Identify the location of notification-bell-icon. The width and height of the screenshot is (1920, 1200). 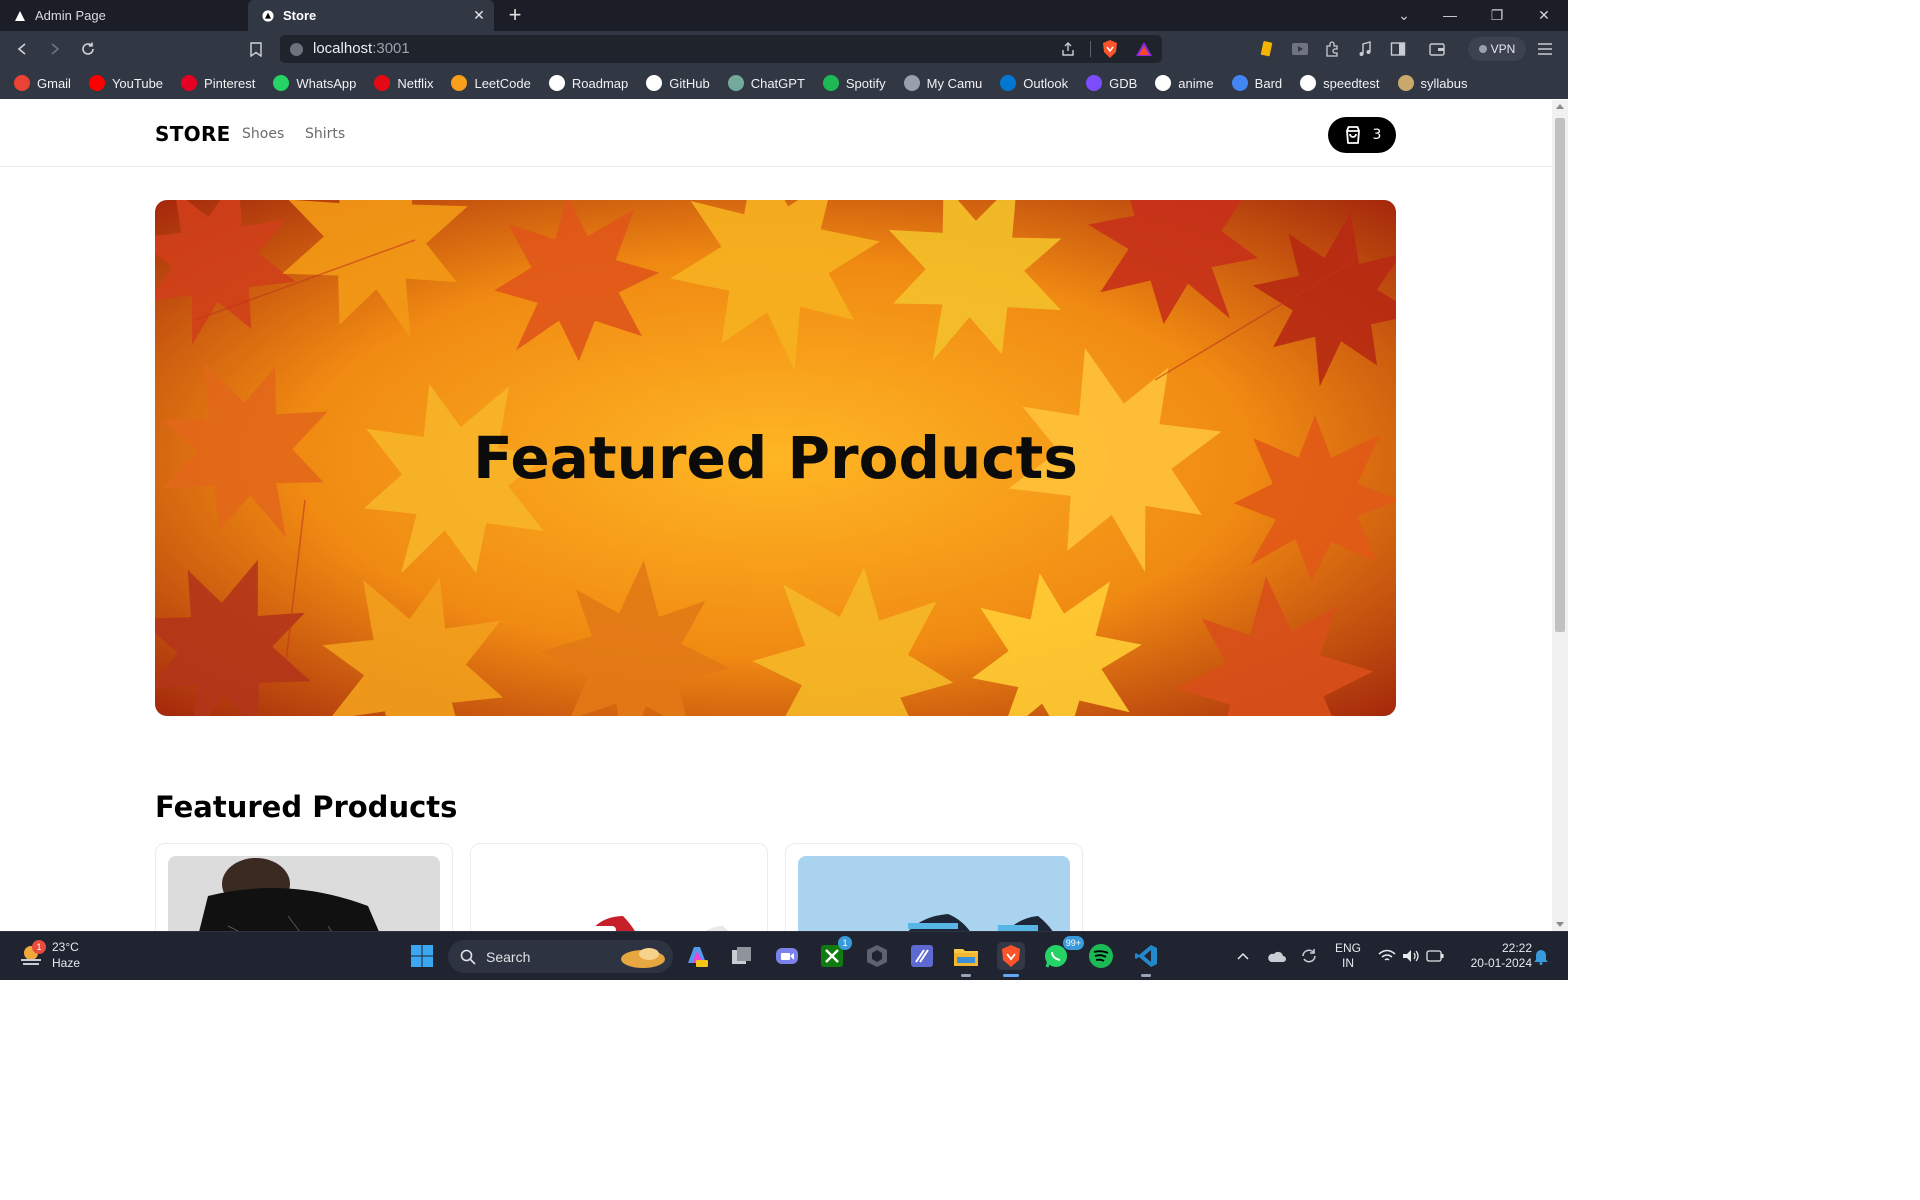
(1541, 956).